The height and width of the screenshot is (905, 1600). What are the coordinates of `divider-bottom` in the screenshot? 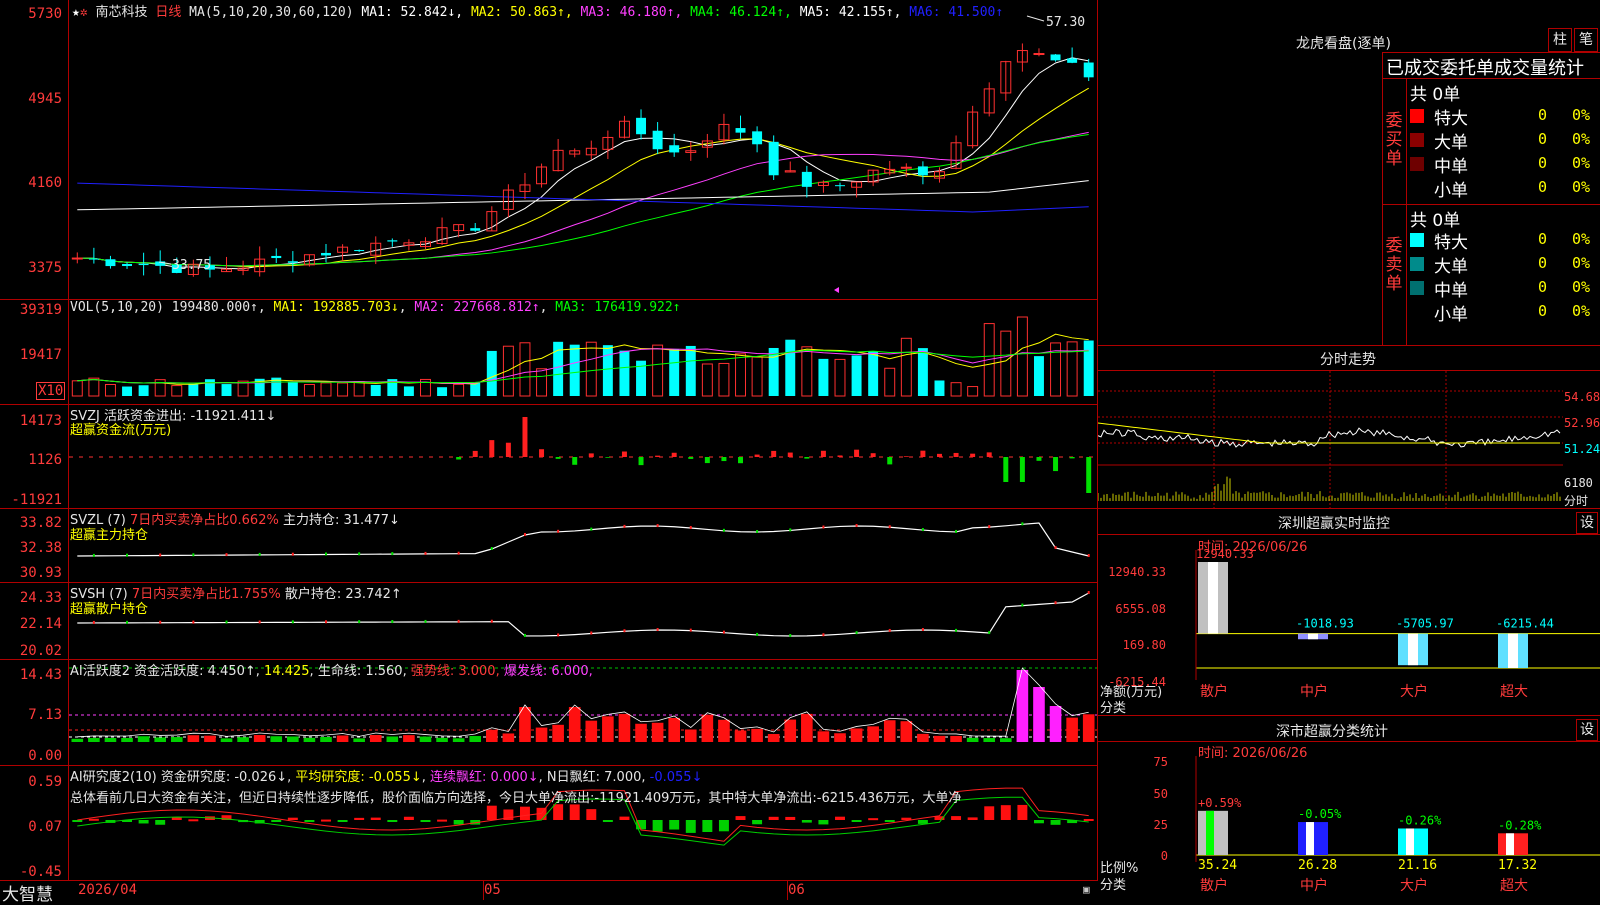 It's located at (549, 880).